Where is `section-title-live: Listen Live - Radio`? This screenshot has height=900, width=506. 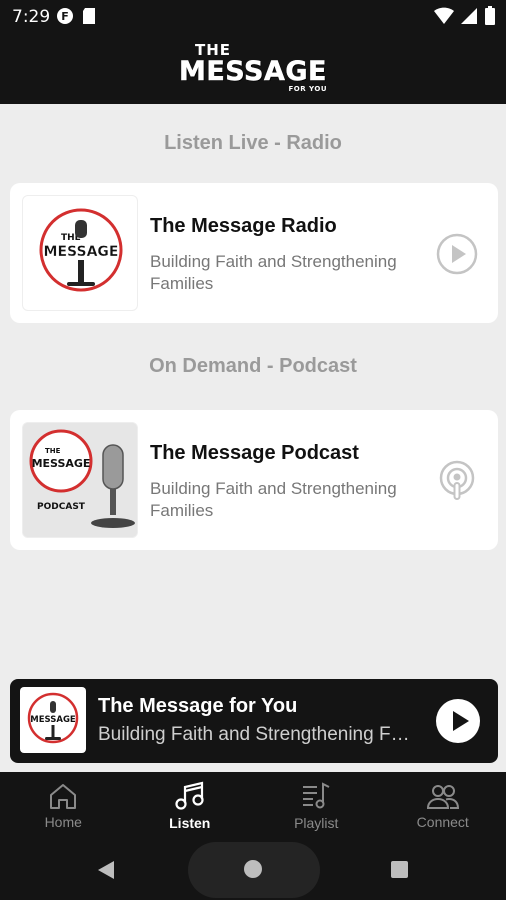 section-title-live: Listen Live - Radio is located at coordinates (253, 143).